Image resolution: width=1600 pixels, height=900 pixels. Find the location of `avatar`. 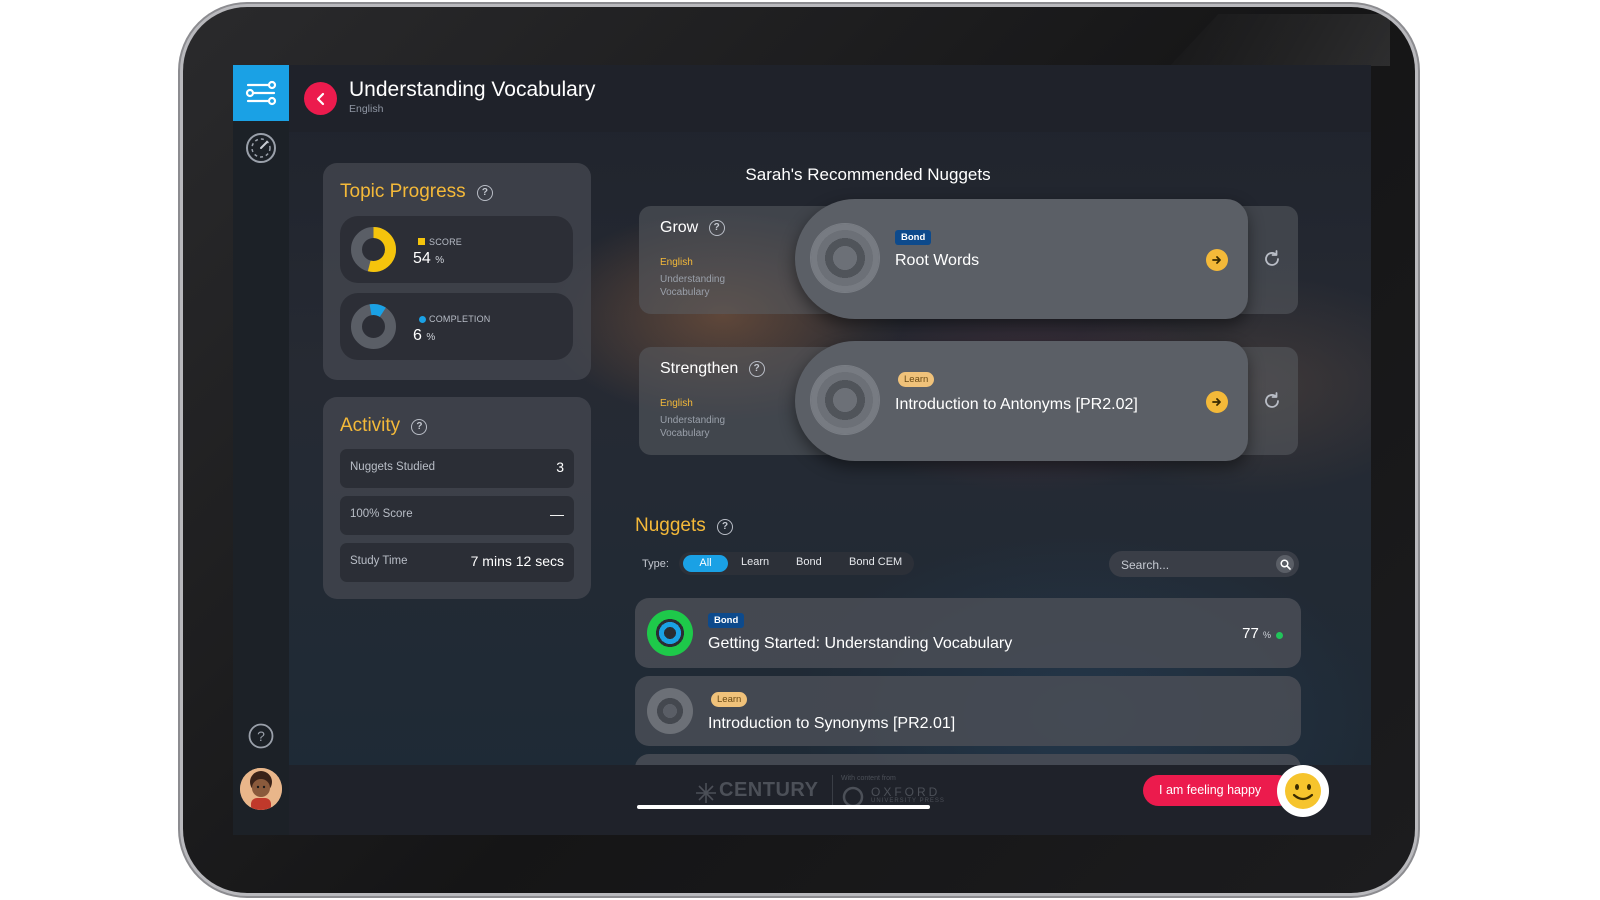

avatar is located at coordinates (261, 789).